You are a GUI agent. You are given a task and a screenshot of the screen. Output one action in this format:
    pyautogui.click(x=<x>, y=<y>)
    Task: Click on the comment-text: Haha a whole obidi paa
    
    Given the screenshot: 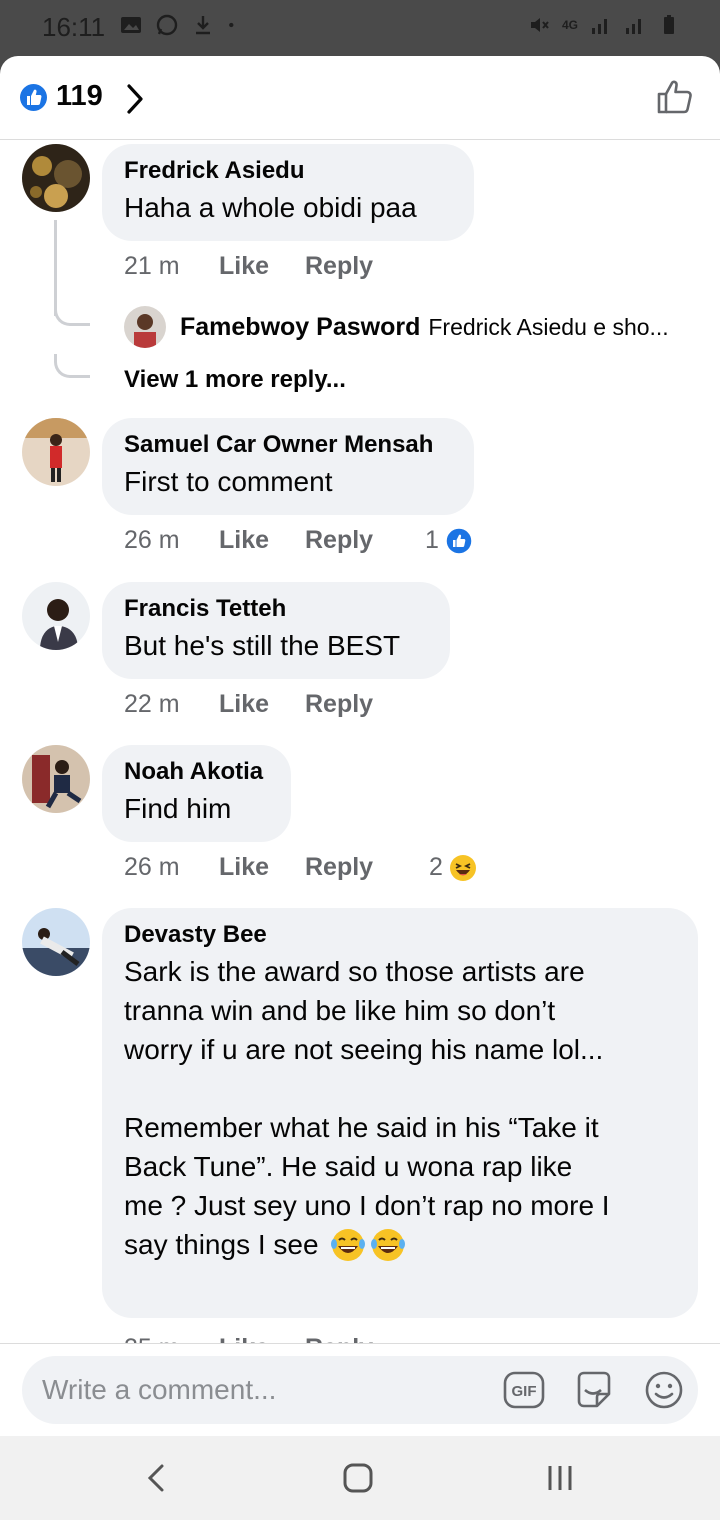 What is the action you would take?
    pyautogui.click(x=270, y=207)
    